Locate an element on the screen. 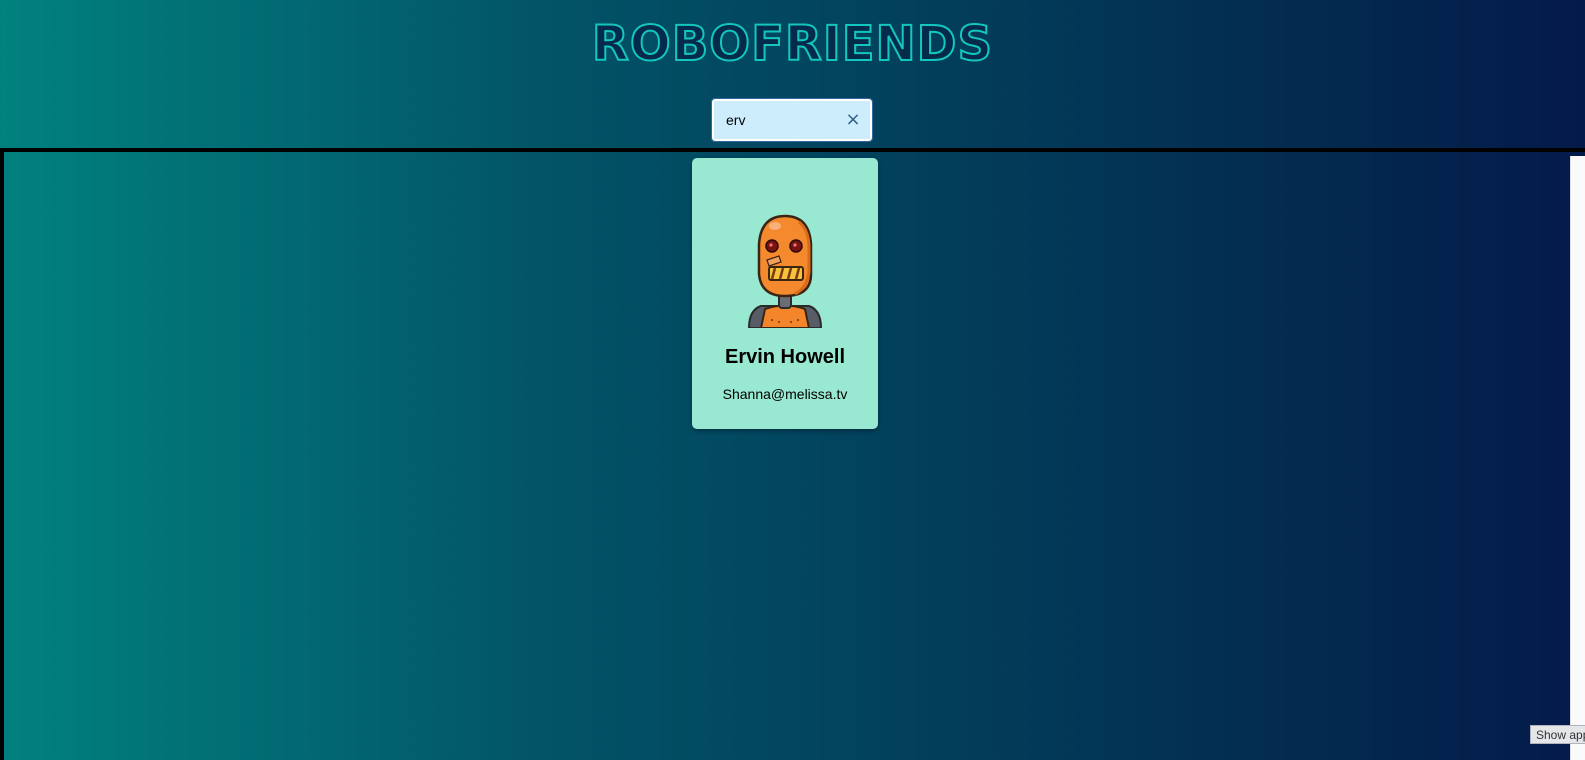 The width and height of the screenshot is (1585, 760). vertical-scrollbar is located at coordinates (1577, 458).